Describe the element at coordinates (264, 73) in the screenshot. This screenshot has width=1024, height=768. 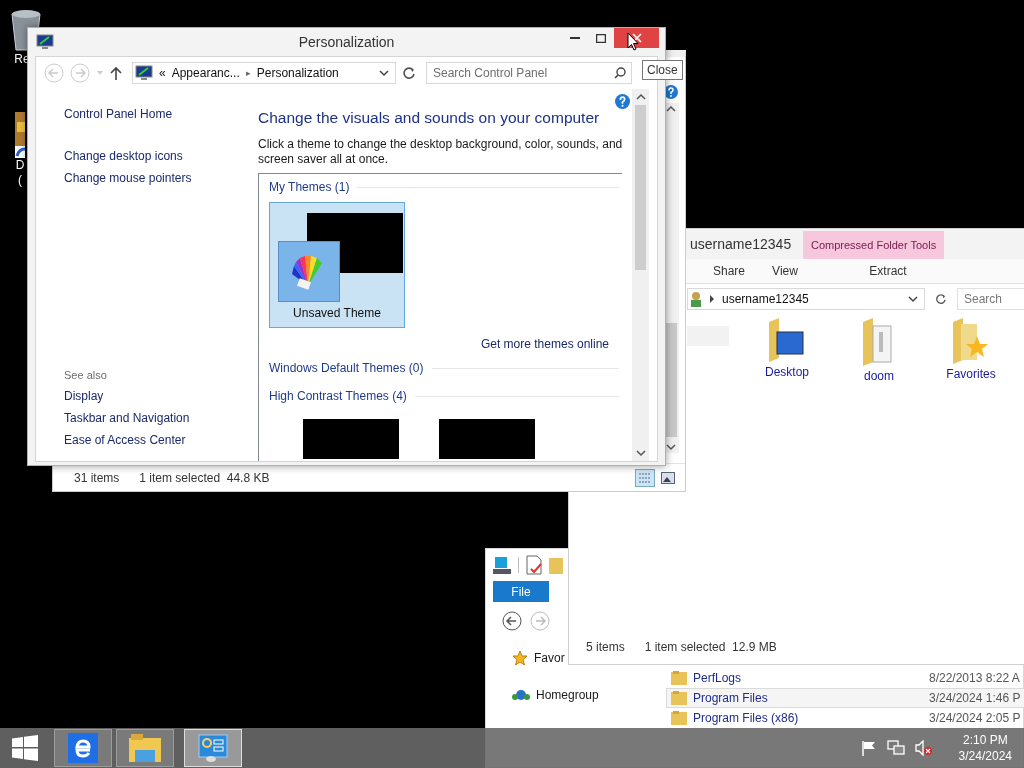
I see `address-bar: « Appearanc... ▸ Personalization` at that location.